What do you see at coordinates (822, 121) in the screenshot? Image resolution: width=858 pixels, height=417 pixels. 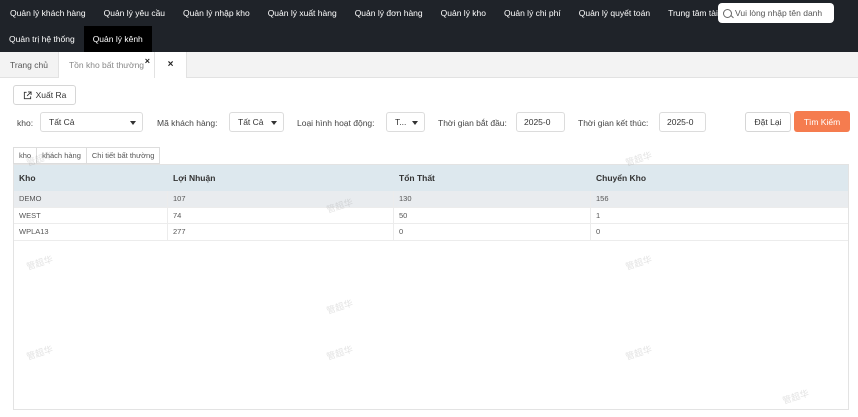 I see `search-button: Tìm Kiếm` at bounding box center [822, 121].